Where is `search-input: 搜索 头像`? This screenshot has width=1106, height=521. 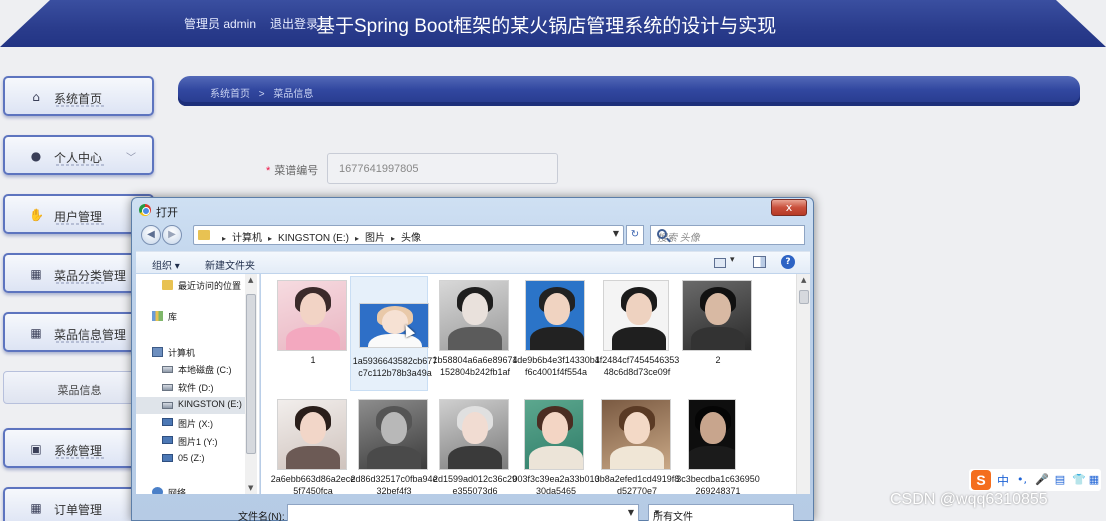 search-input: 搜索 头像 is located at coordinates (727, 235).